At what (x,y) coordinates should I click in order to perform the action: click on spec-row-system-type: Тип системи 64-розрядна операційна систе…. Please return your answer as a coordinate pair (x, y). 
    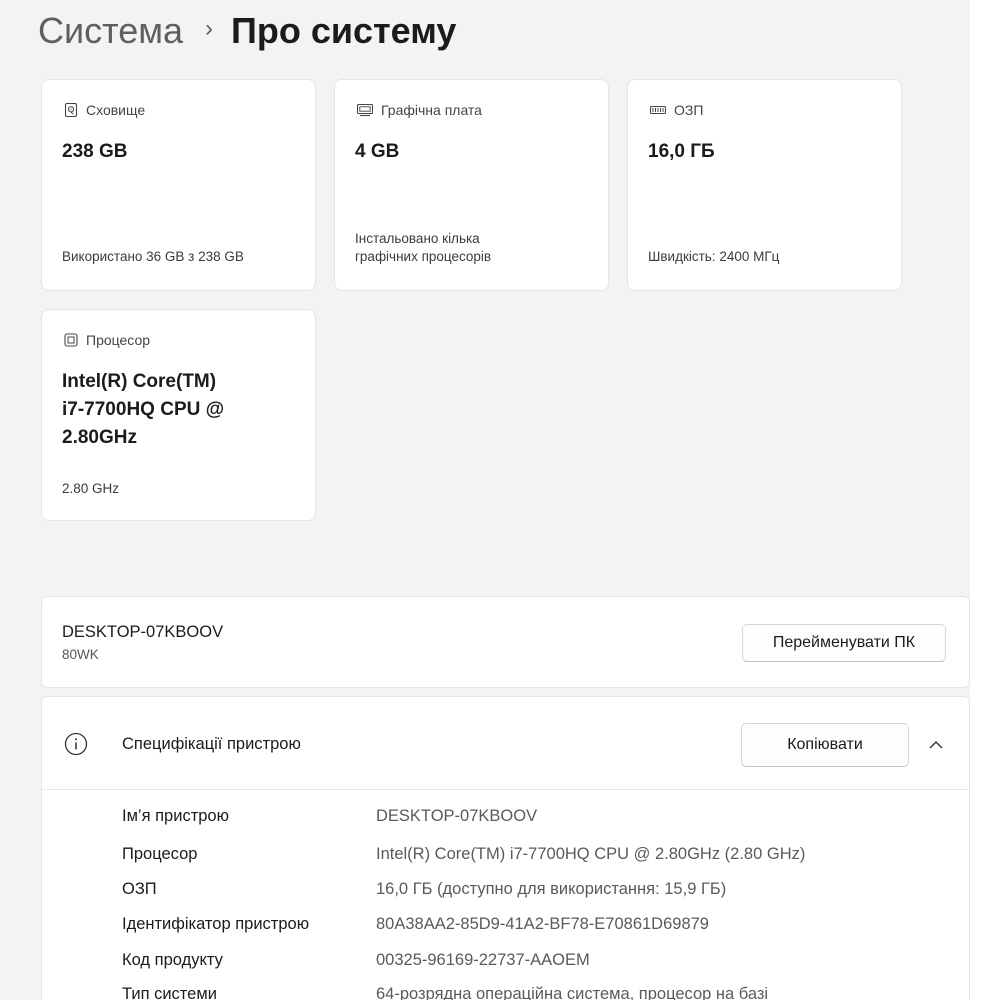
    Looking at the image, I should click on (445, 990).